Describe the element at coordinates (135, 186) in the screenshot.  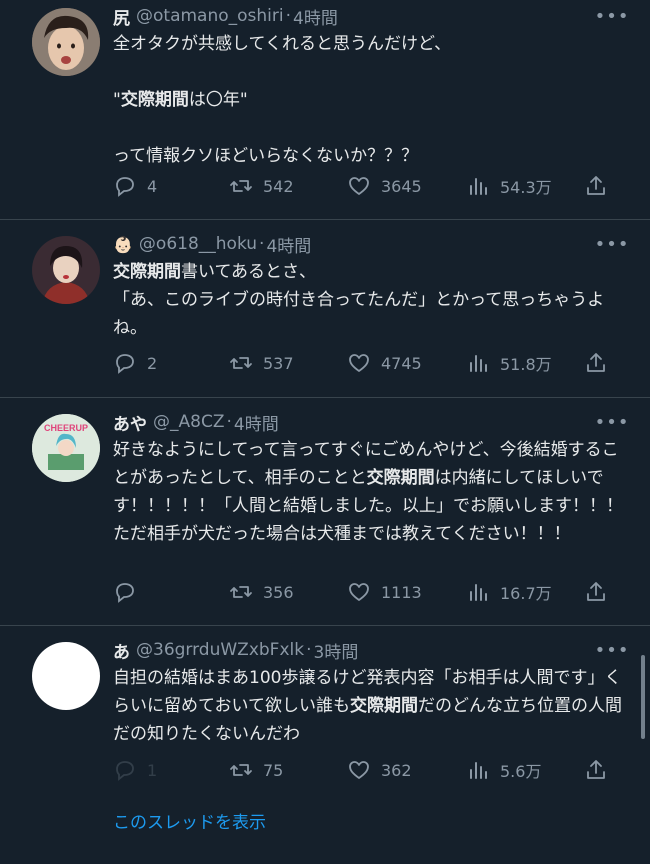
I see `reply-button: 4` at that location.